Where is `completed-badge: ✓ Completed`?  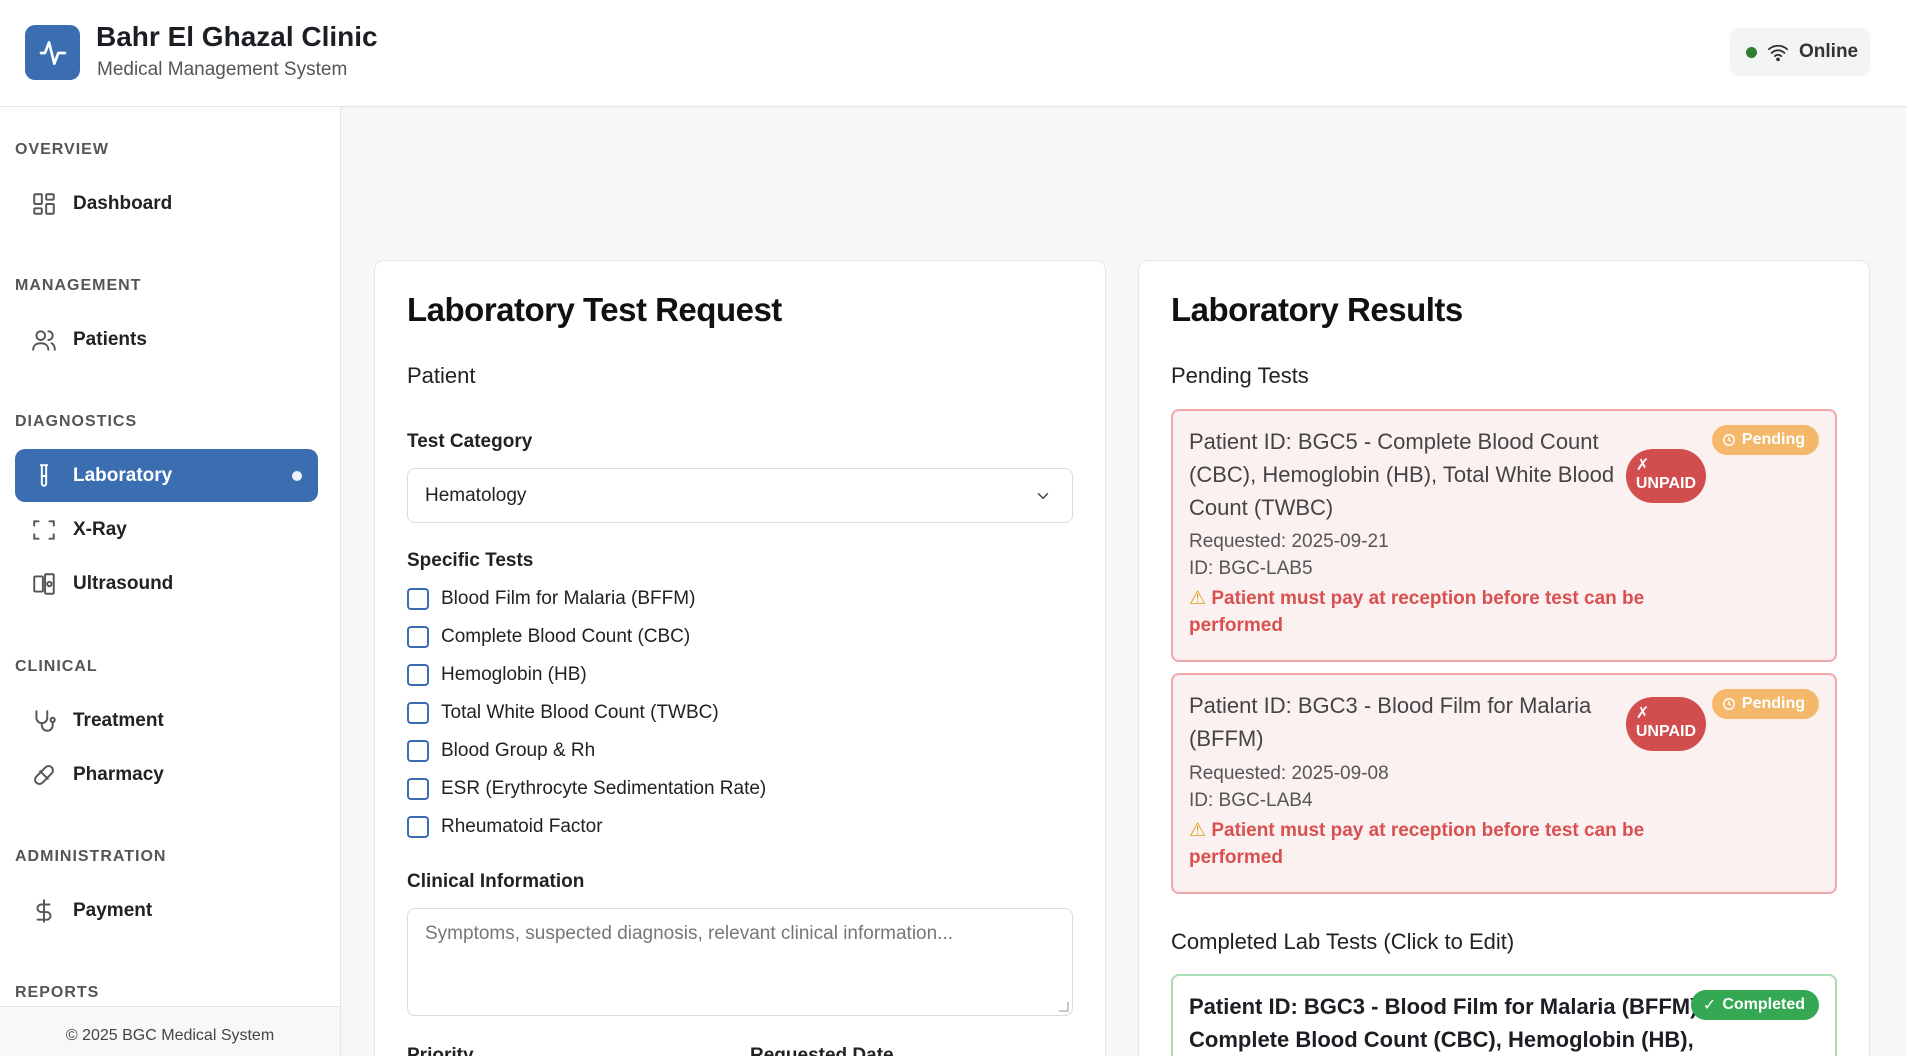 completed-badge: ✓ Completed is located at coordinates (1754, 1005).